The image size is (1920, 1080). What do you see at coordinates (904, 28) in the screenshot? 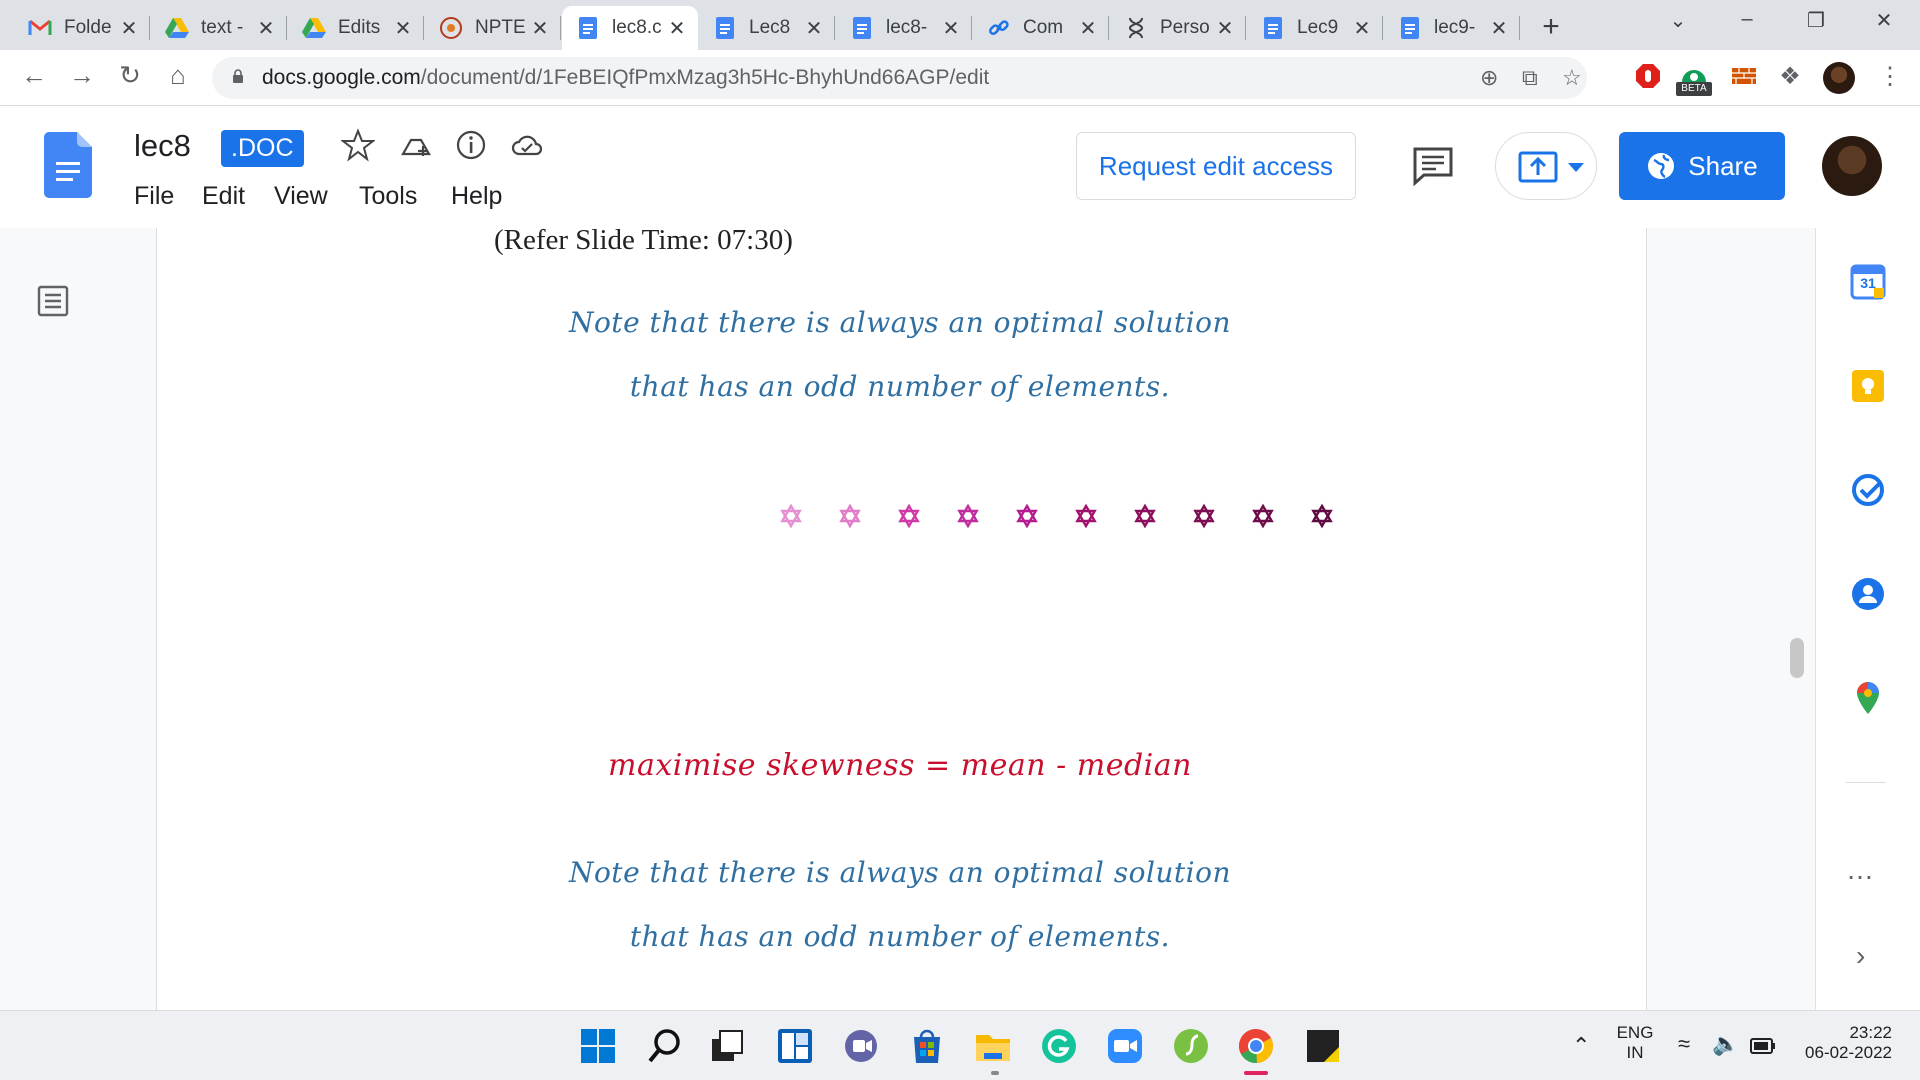
I see `browser-tab: lec8- ✕` at bounding box center [904, 28].